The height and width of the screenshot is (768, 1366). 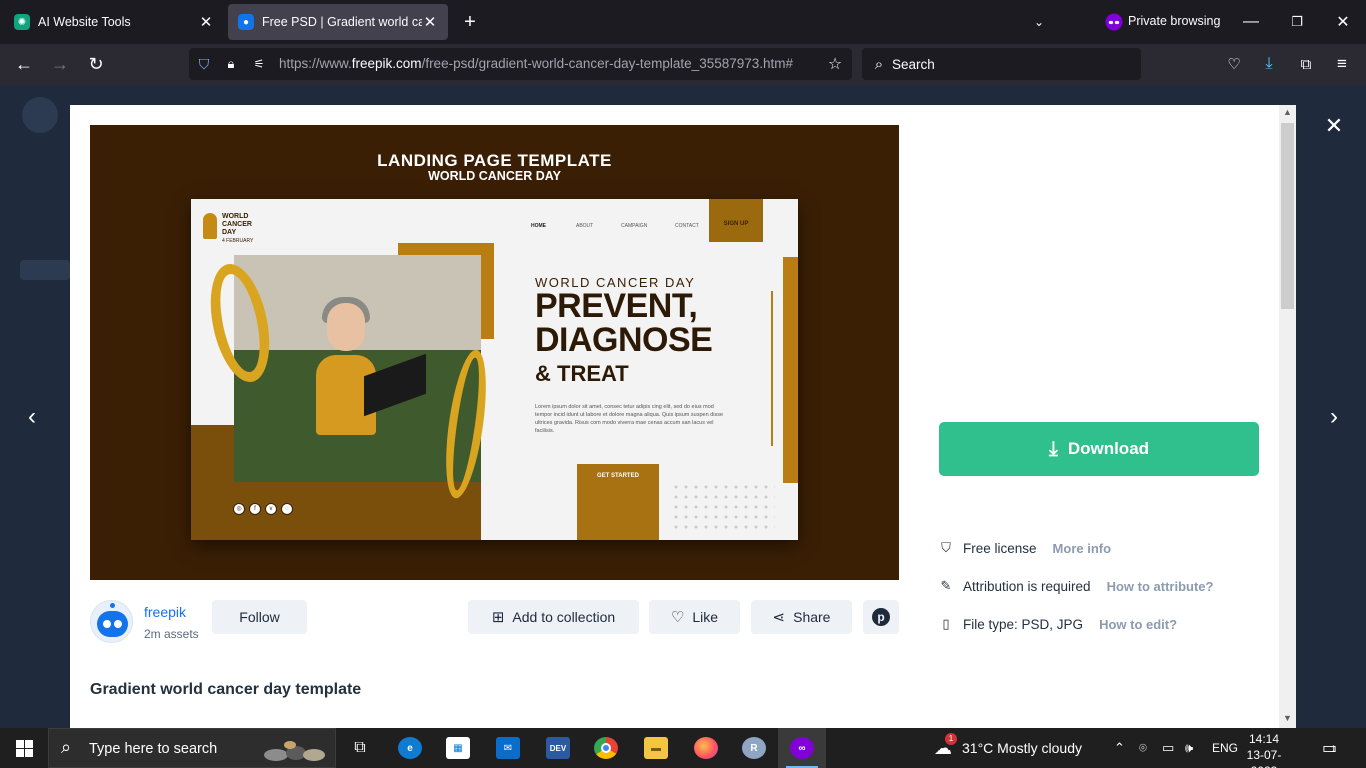 What do you see at coordinates (470, 22) in the screenshot?
I see `new-tab-icon: +` at bounding box center [470, 22].